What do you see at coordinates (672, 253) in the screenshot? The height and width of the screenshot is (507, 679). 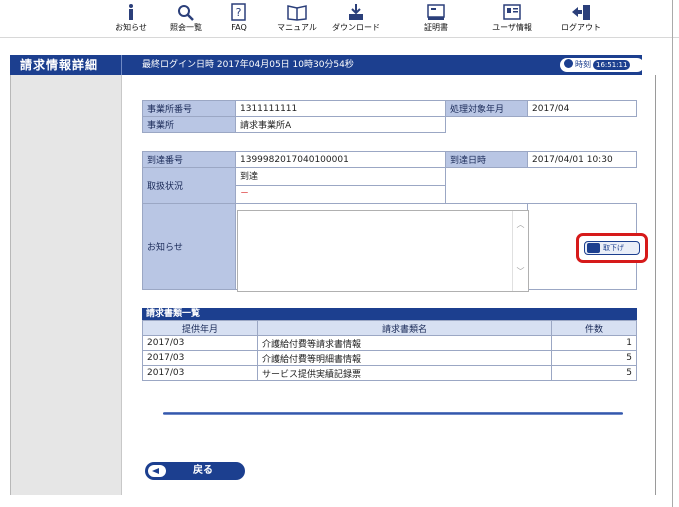 I see `window-edge` at bounding box center [672, 253].